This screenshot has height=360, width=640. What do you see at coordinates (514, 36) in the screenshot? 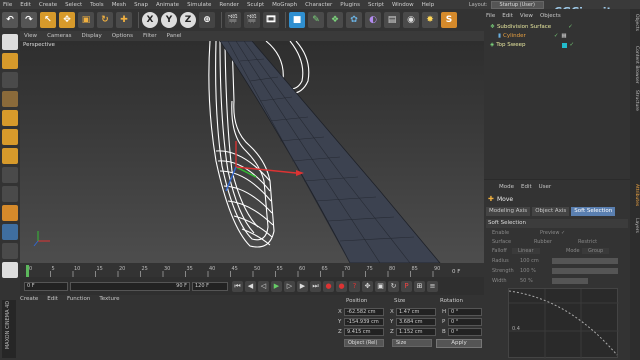
I see `object-name: Cylinder` at bounding box center [514, 36].